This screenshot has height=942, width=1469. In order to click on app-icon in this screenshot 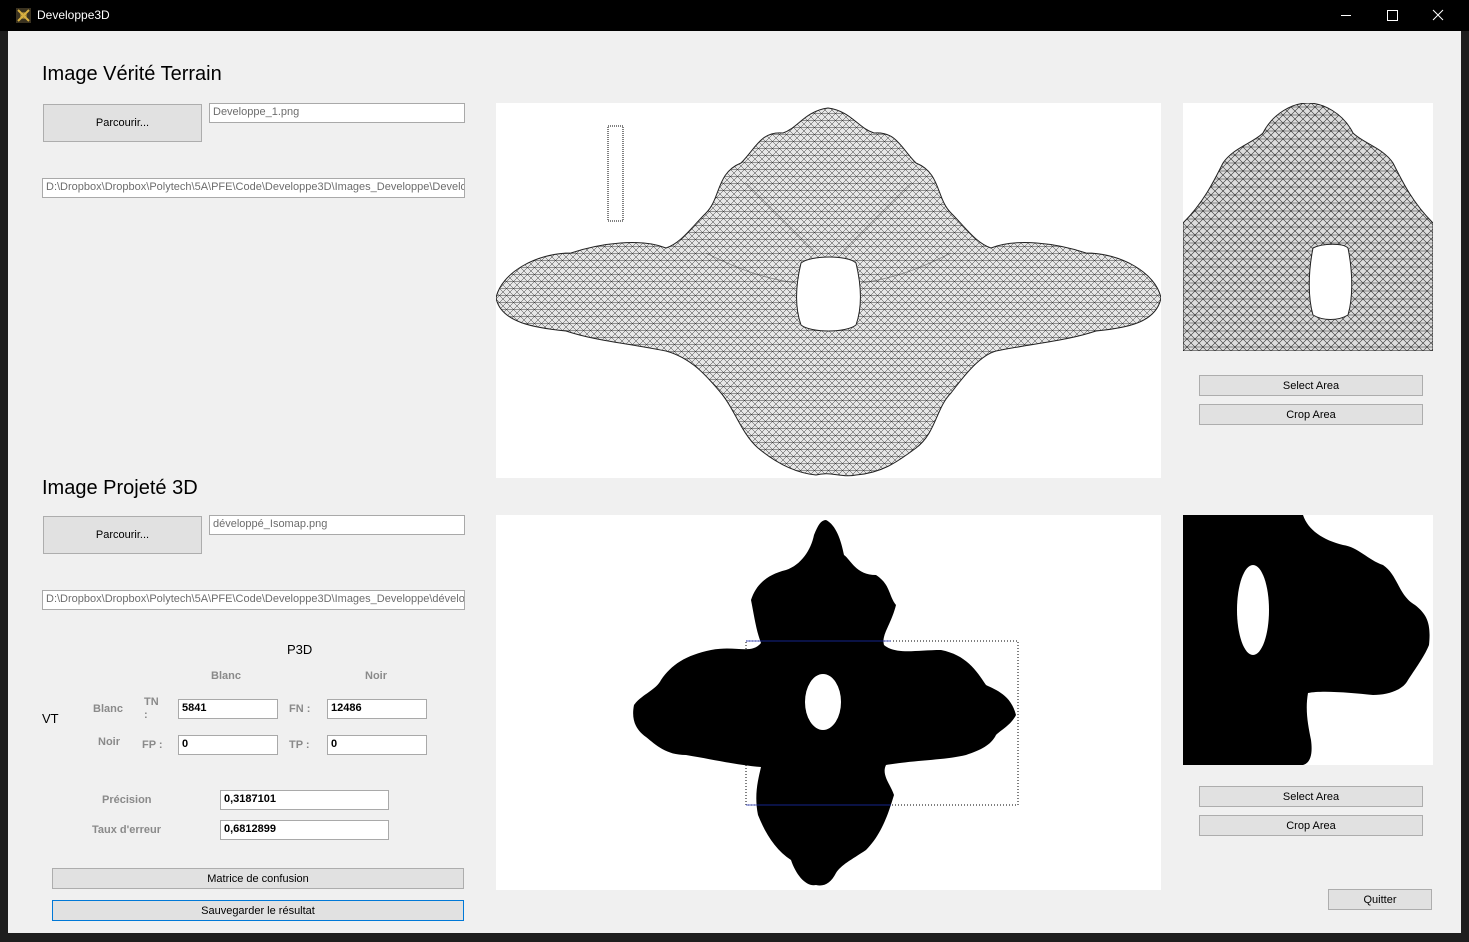, I will do `click(23, 15)`.